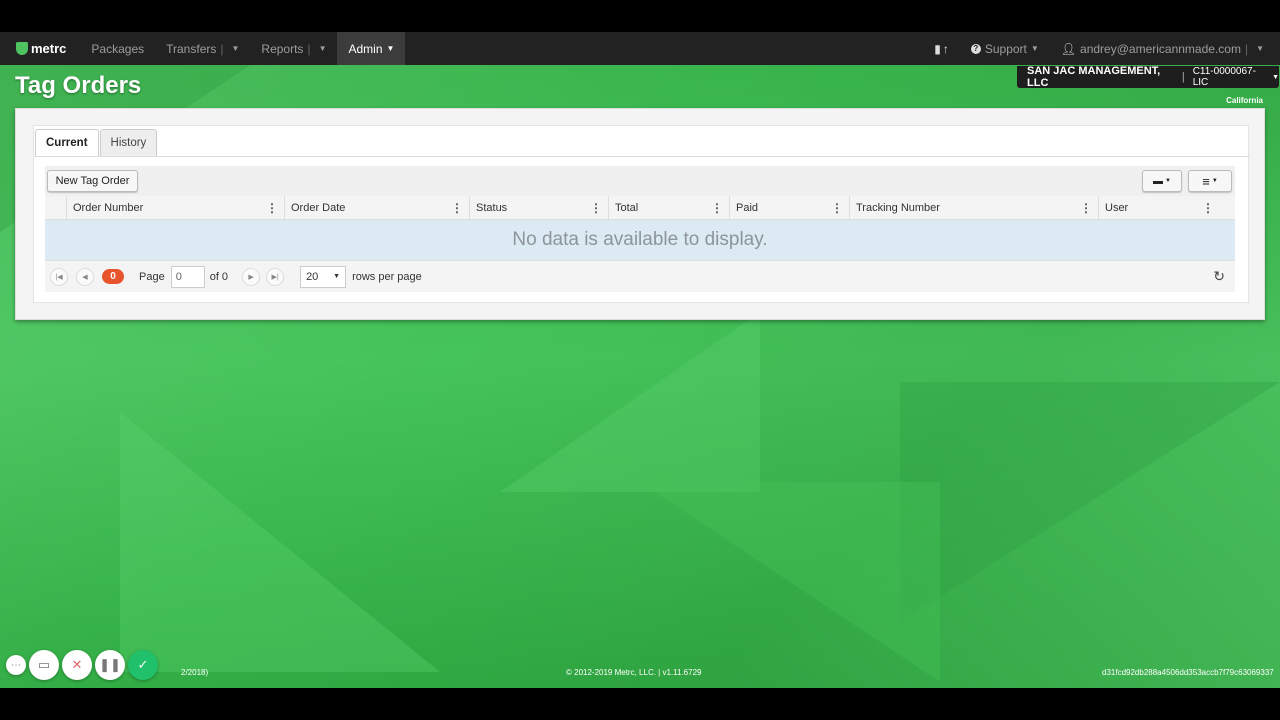  What do you see at coordinates (1005, 48) in the screenshot?
I see `nav-support: ? Support ▼` at bounding box center [1005, 48].